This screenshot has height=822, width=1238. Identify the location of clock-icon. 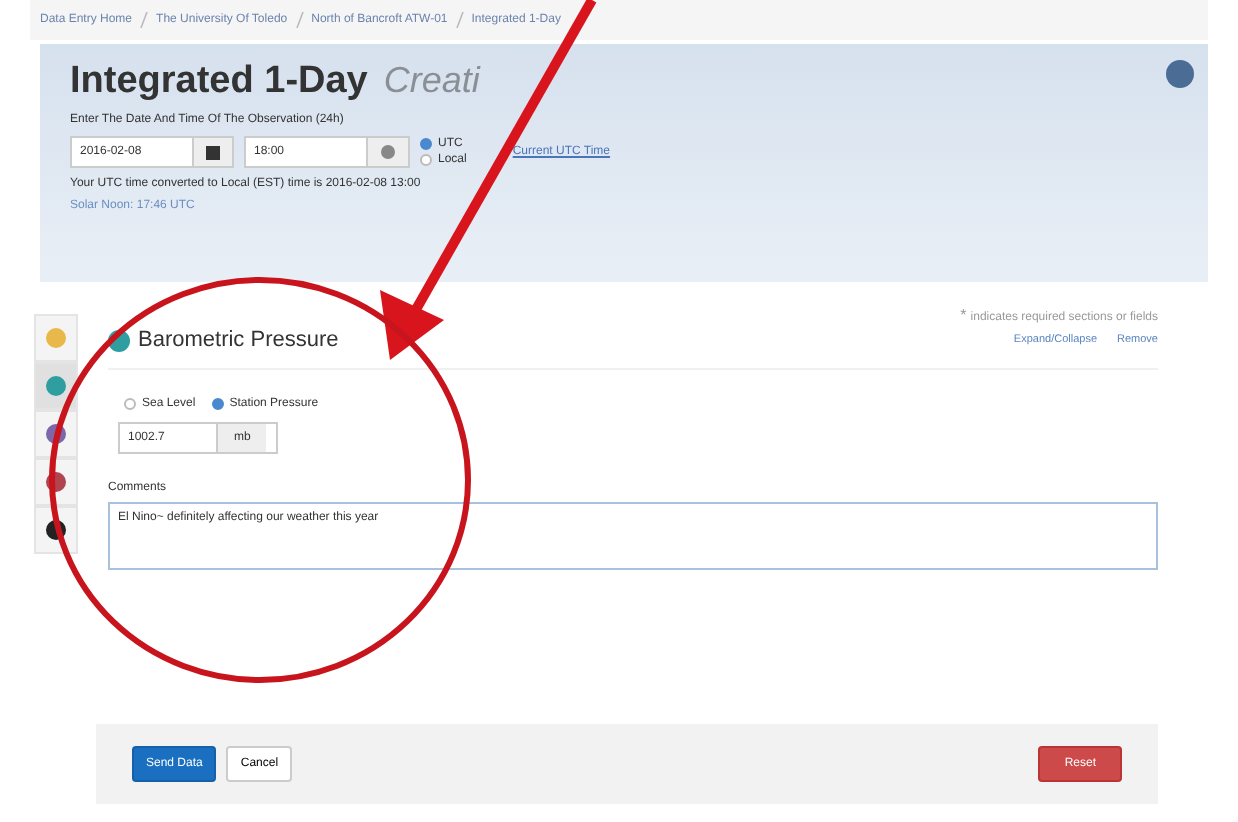
(388, 152).